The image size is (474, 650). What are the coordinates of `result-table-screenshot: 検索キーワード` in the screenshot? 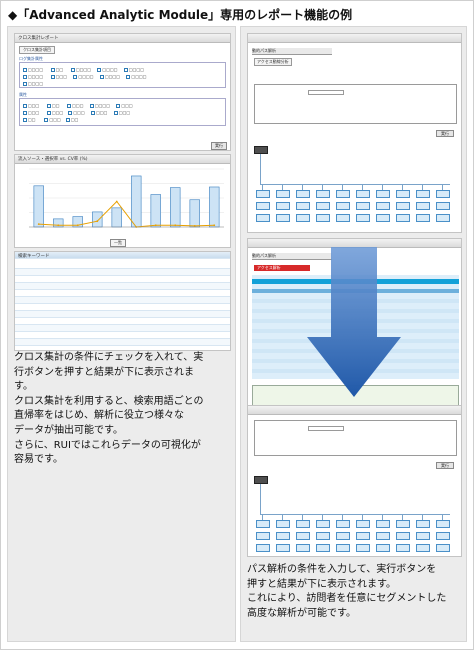 It's located at (122, 301).